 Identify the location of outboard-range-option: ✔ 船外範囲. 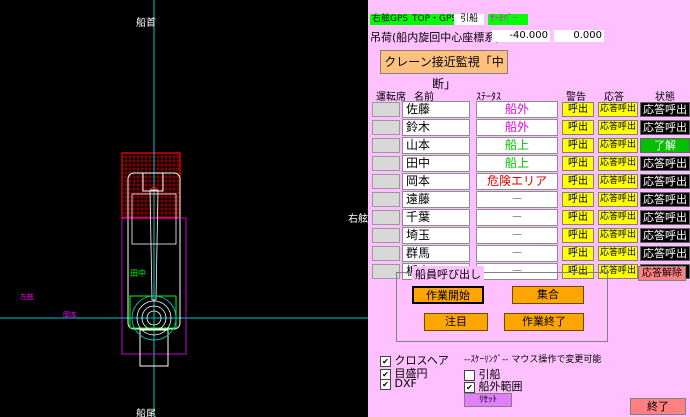
(493, 386).